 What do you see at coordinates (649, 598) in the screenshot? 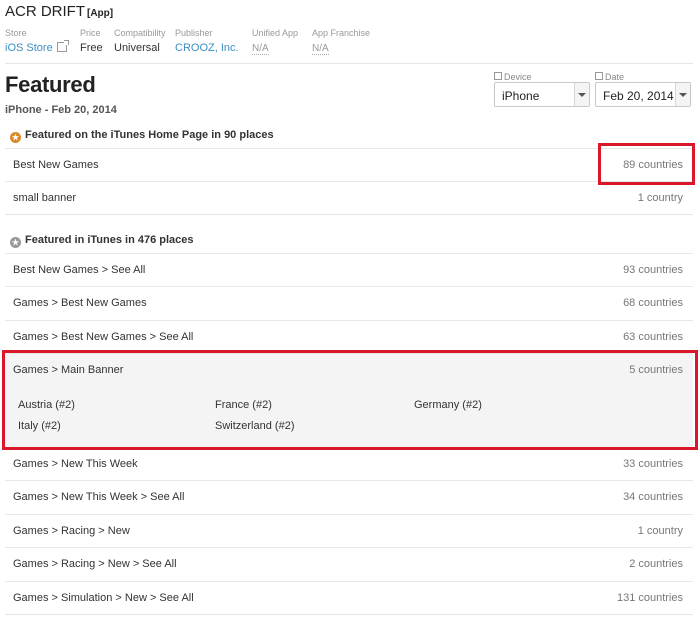
I see `country-count: 131 countries` at bounding box center [649, 598].